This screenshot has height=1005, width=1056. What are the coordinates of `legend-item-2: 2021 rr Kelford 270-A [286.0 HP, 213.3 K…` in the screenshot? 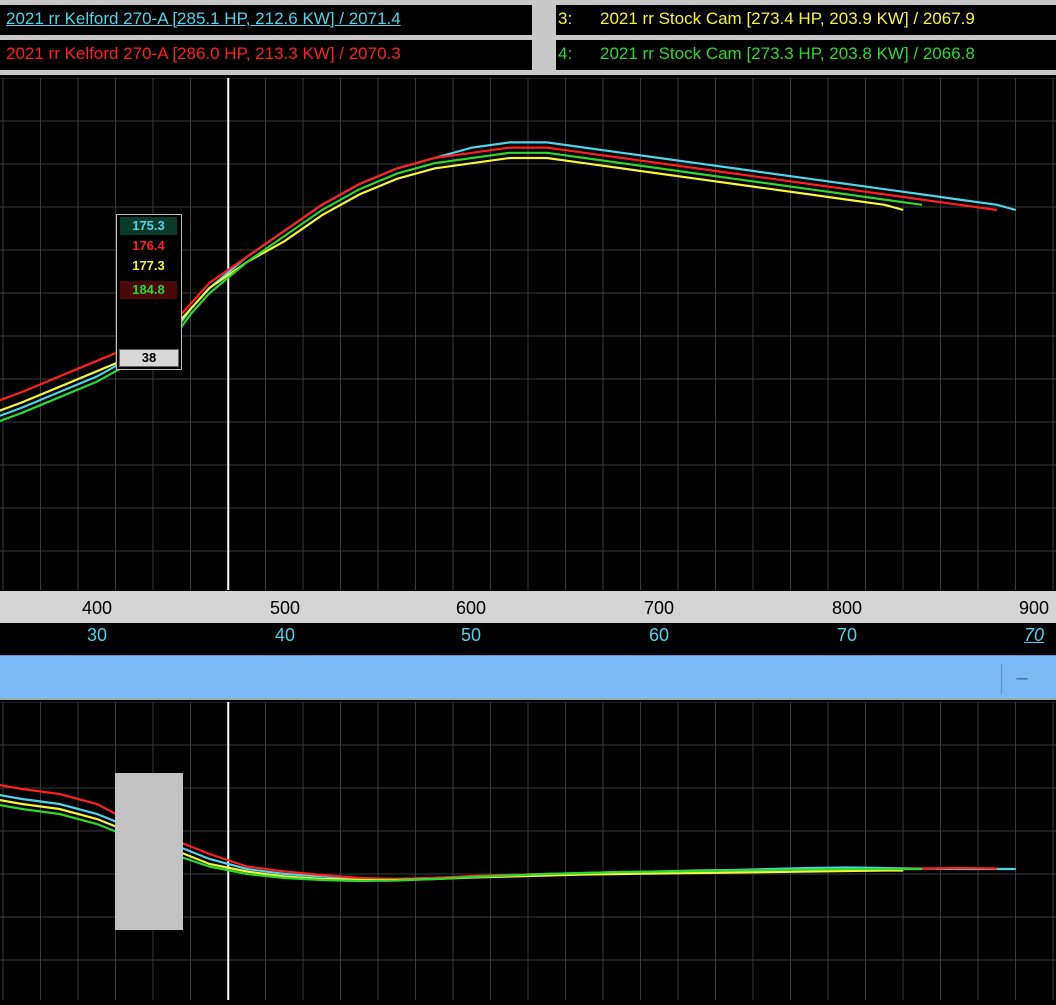 It's located at (266, 55).